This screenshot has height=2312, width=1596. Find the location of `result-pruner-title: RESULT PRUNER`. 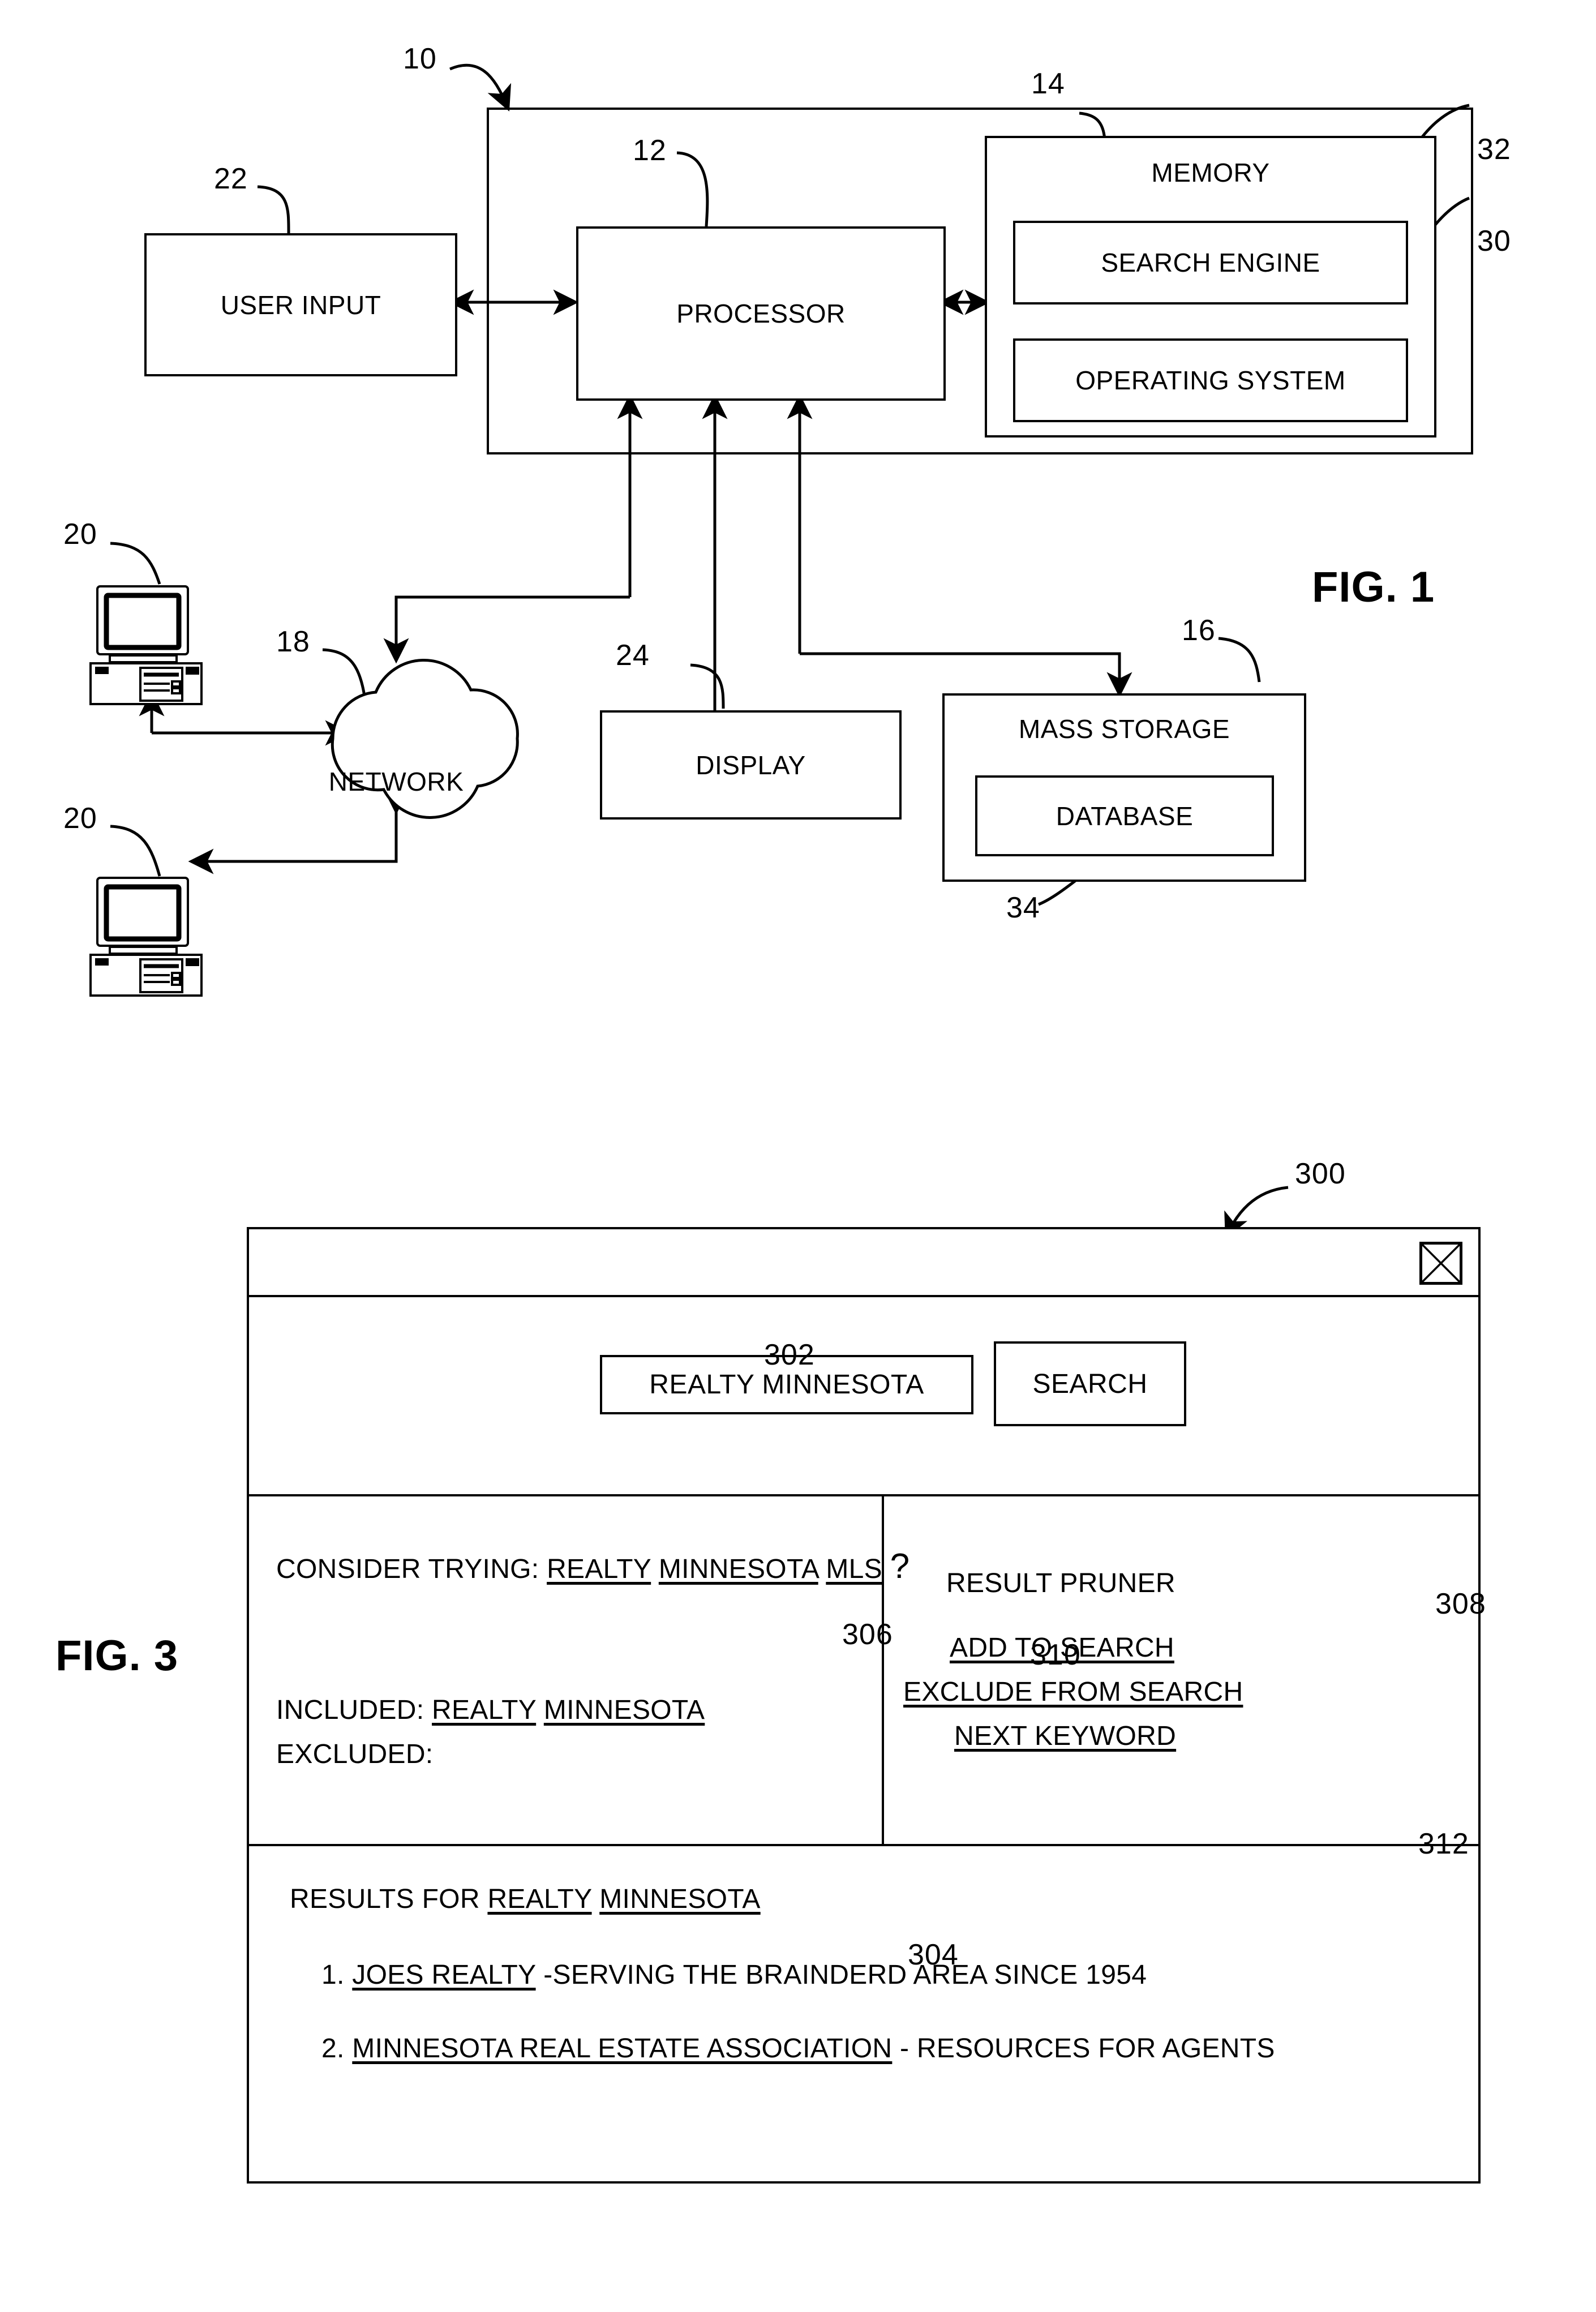

result-pruner-title: RESULT PRUNER is located at coordinates (1061, 1583).